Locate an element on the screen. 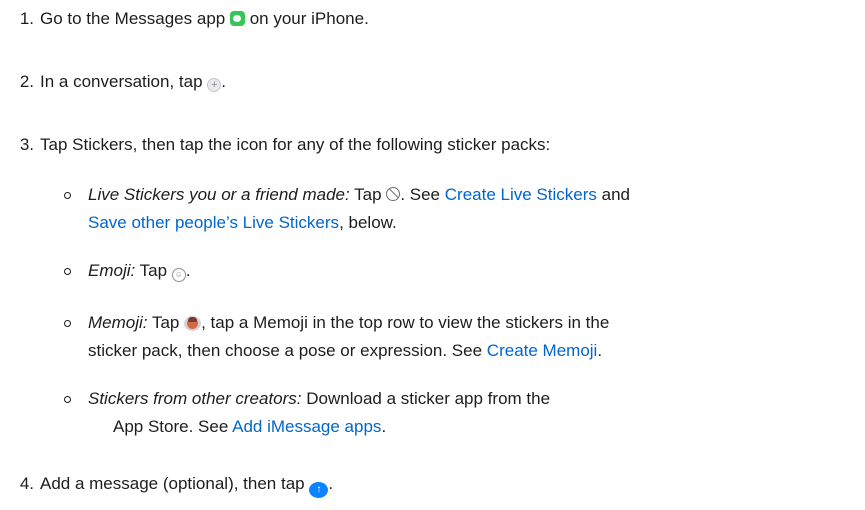 Image resolution: width=865 pixels, height=510 pixels. step-number: 2. is located at coordinates (26, 81).